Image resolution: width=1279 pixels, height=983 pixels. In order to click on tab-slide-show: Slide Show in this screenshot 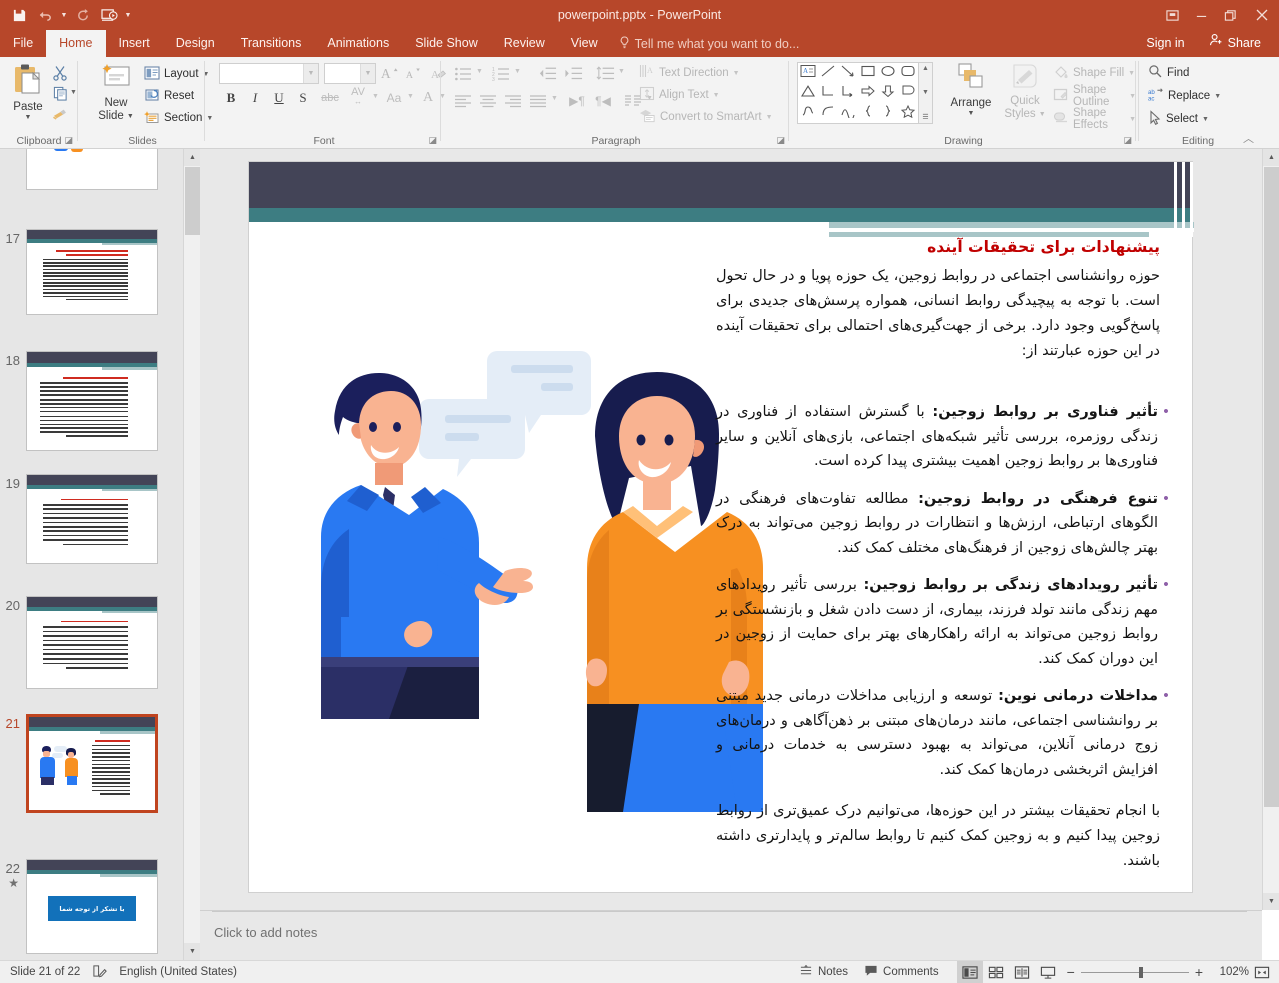, I will do `click(446, 43)`.